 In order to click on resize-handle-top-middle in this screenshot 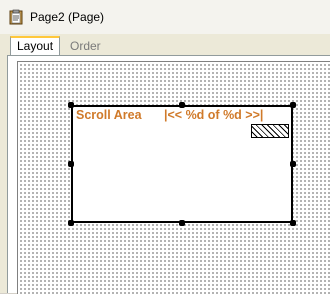, I will do `click(182, 105)`.